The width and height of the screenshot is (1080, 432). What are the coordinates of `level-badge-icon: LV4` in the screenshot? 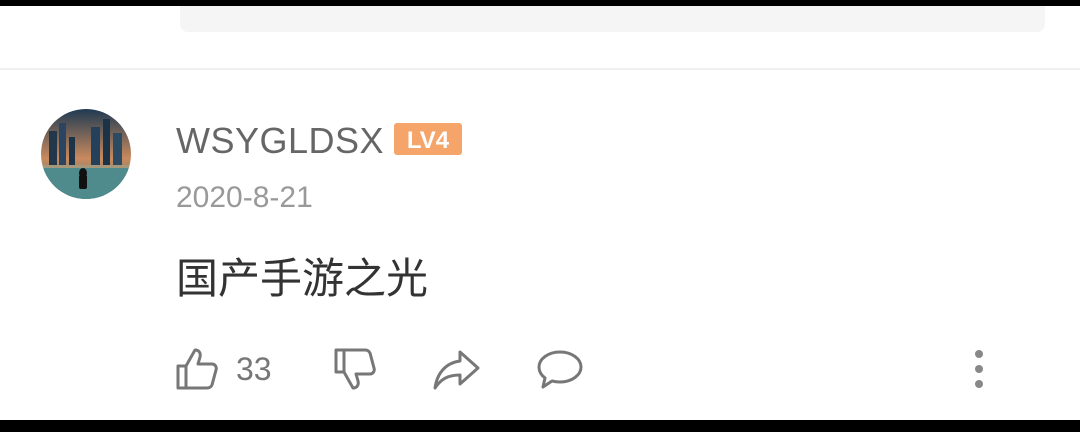 It's located at (428, 139).